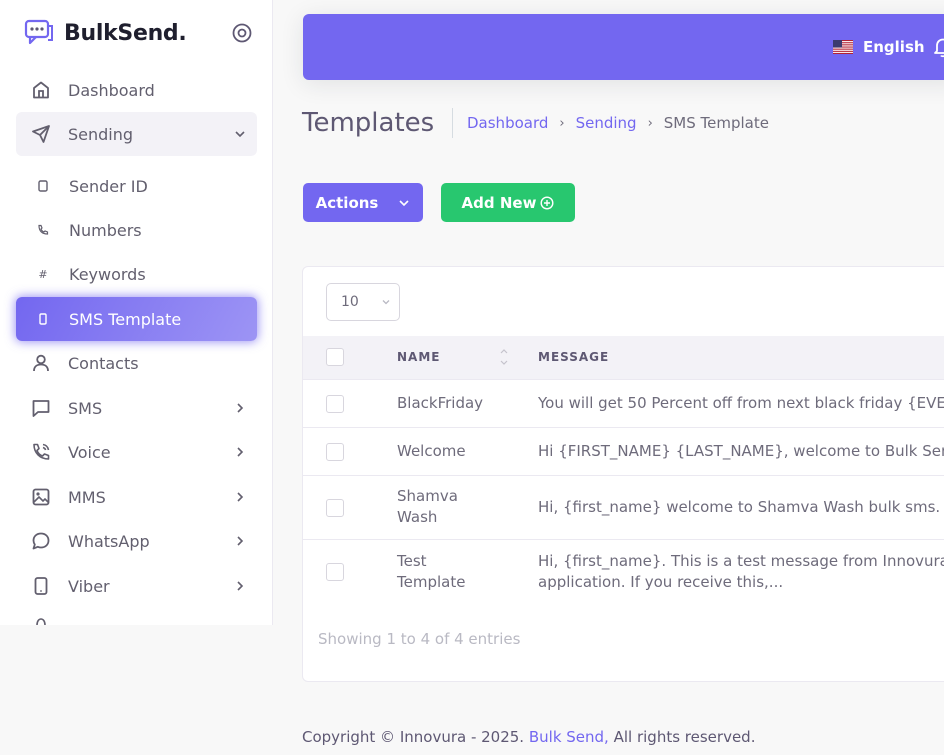 Image resolution: width=944 pixels, height=755 pixels. What do you see at coordinates (43, 319) in the screenshot?
I see `mobile-icon` at bounding box center [43, 319].